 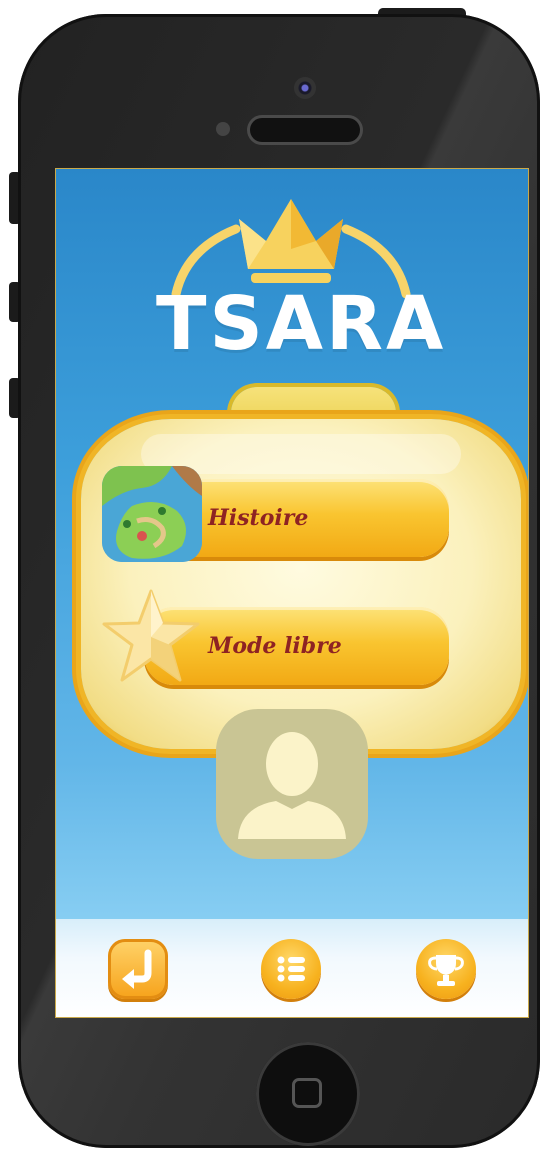 I want to click on mode-libre-button-label: Mode libre, so click(x=275, y=646).